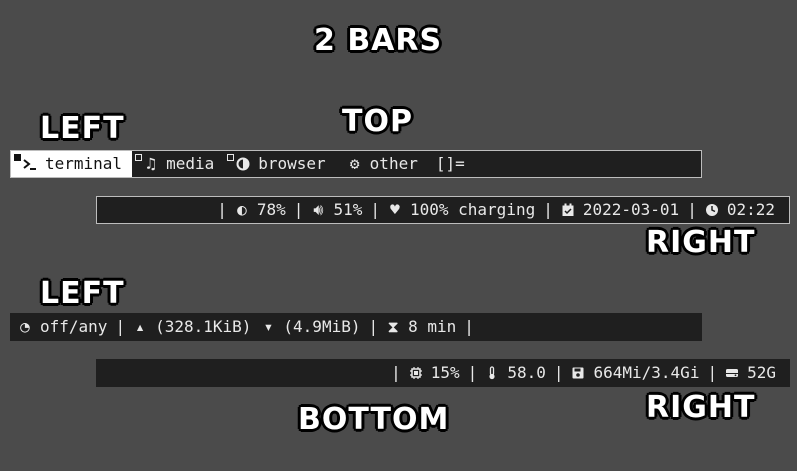  I want to click on bottom-right-bar: | 15% | 58.0 | 664Mi/3.4Gi | 52G, so click(443, 373).